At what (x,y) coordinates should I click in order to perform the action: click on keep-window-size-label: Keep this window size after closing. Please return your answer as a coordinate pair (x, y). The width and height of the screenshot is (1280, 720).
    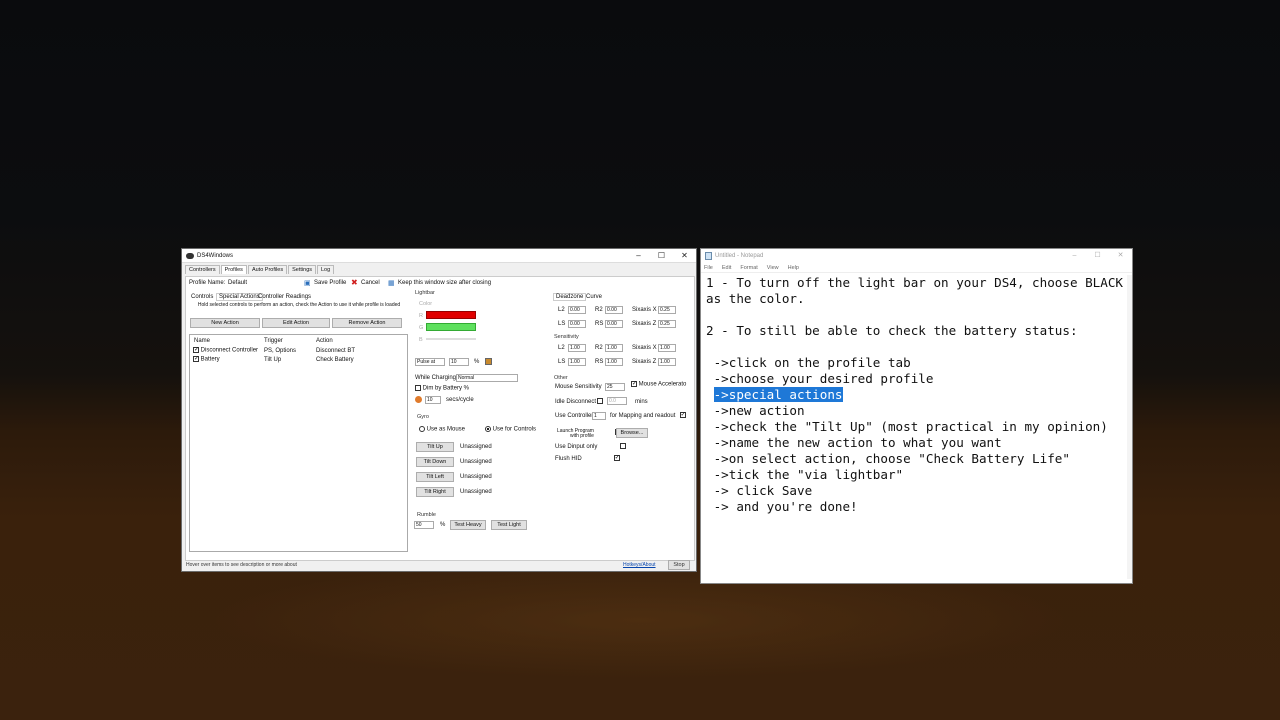
    Looking at the image, I should click on (444, 283).